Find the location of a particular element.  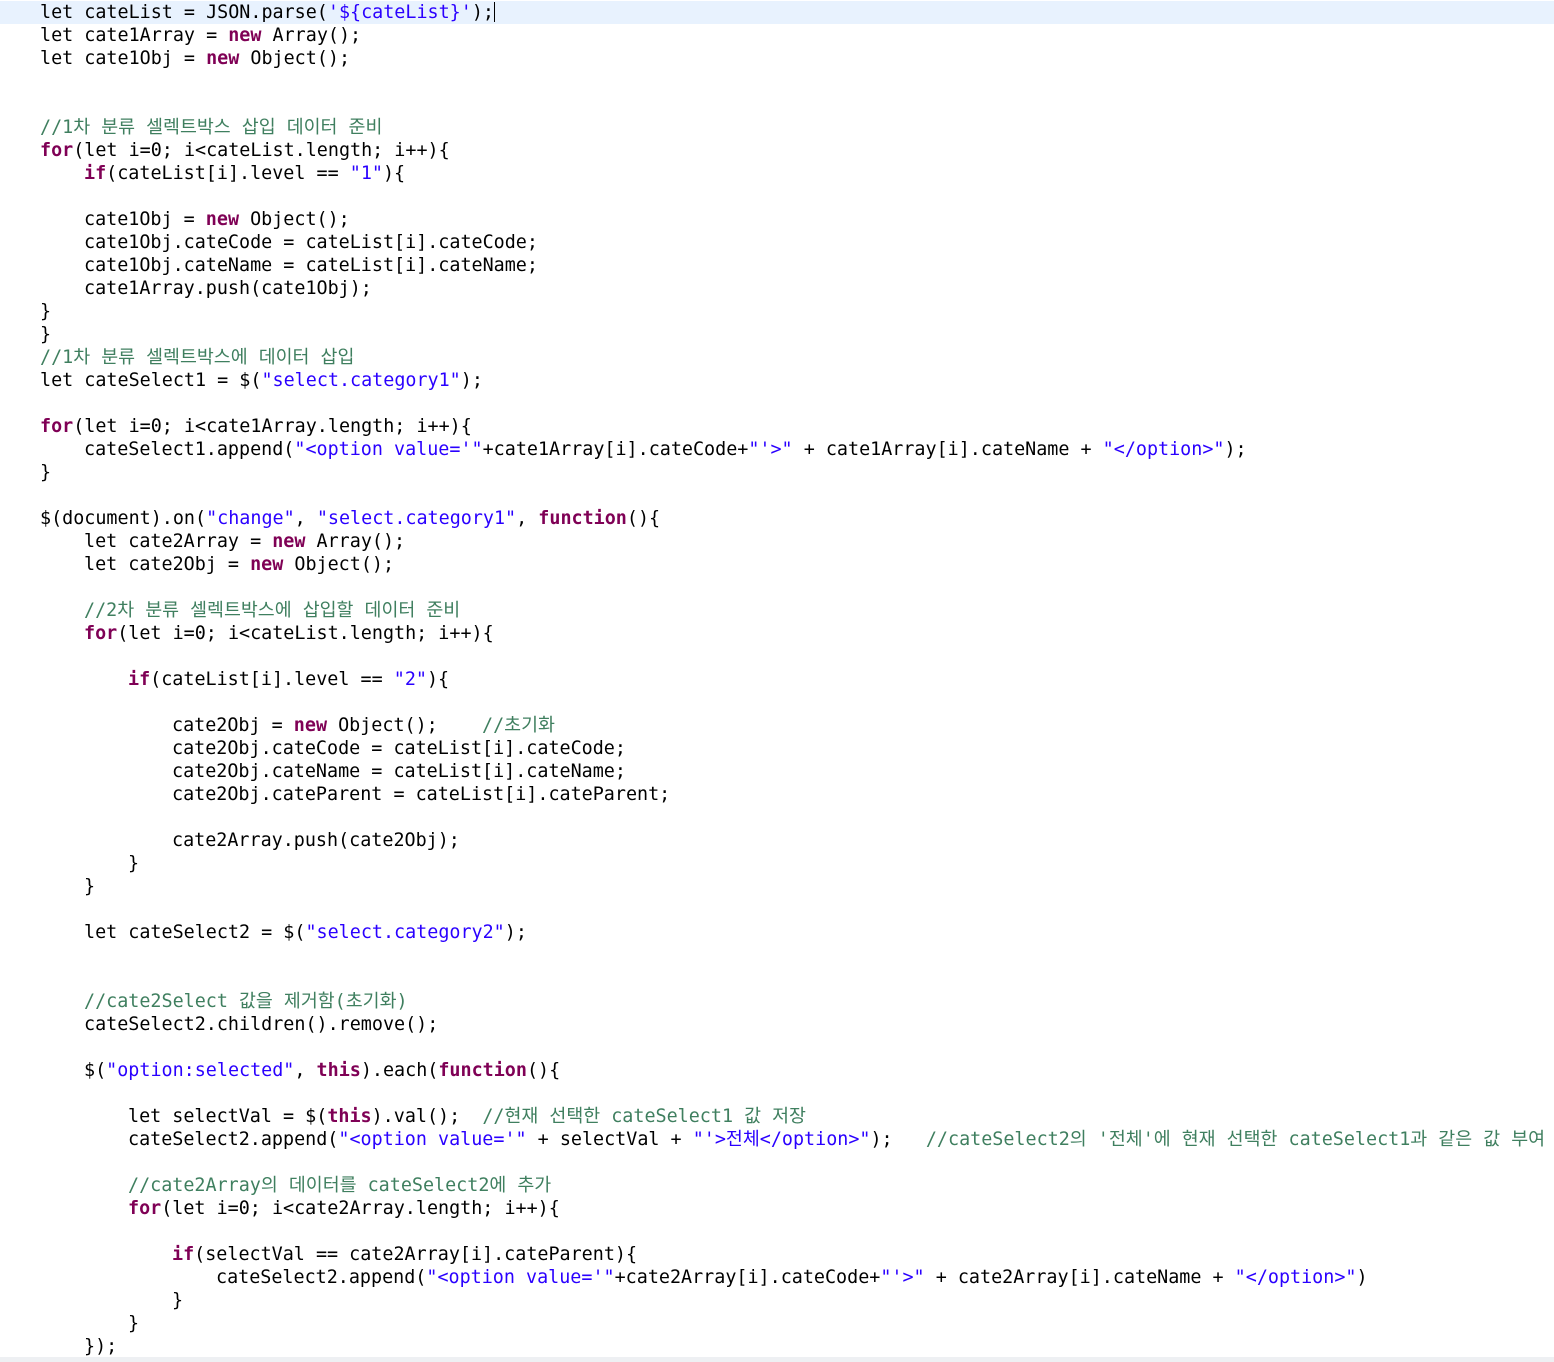

code-line: let cate1Obj = new Object(); is located at coordinates (777, 58).